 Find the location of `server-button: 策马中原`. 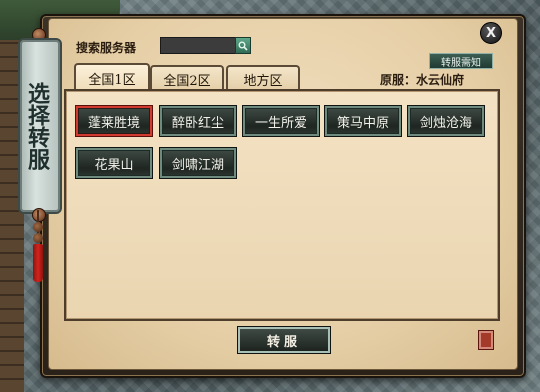

server-button: 策马中原 is located at coordinates (363, 121).